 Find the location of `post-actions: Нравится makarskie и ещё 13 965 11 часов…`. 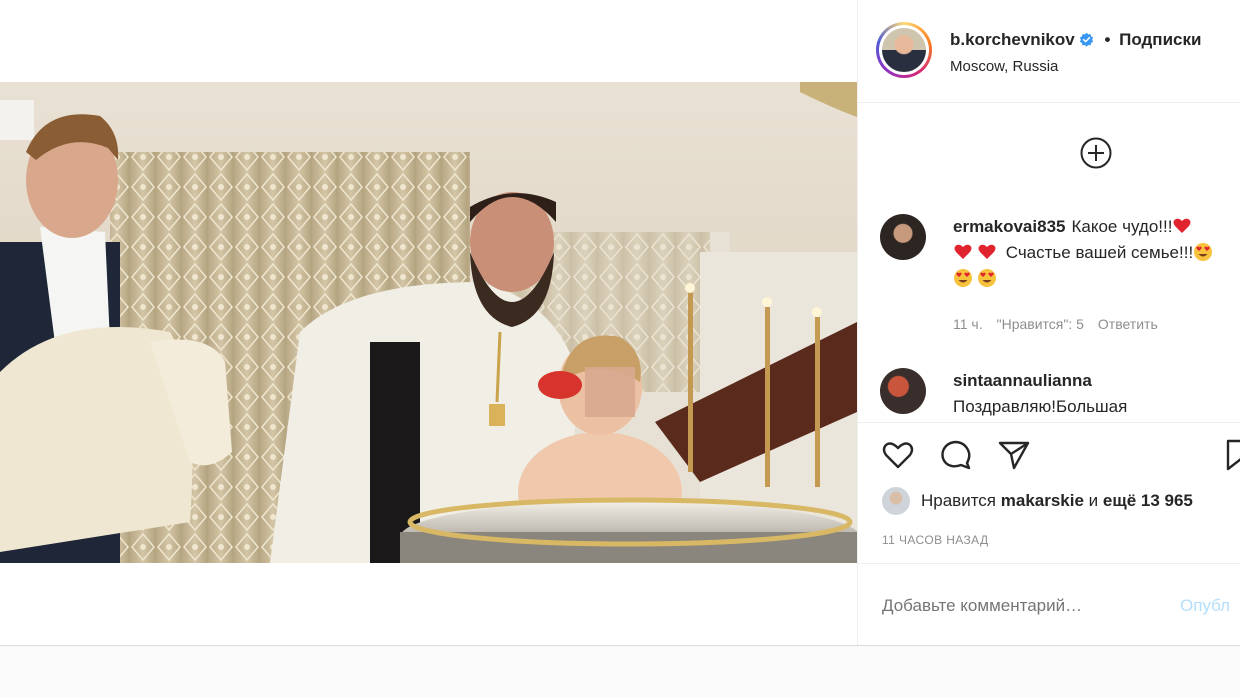

post-actions: Нравится makarskie и ещё 13 965 11 часов… is located at coordinates (1049, 492).